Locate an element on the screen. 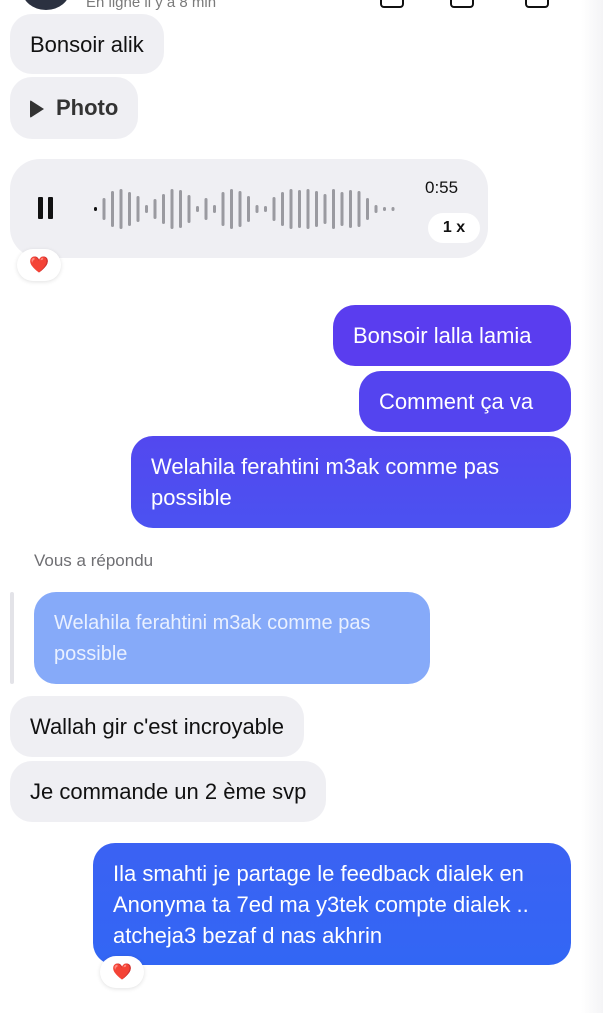  voice-message: 0:55 1 x is located at coordinates (249, 208).